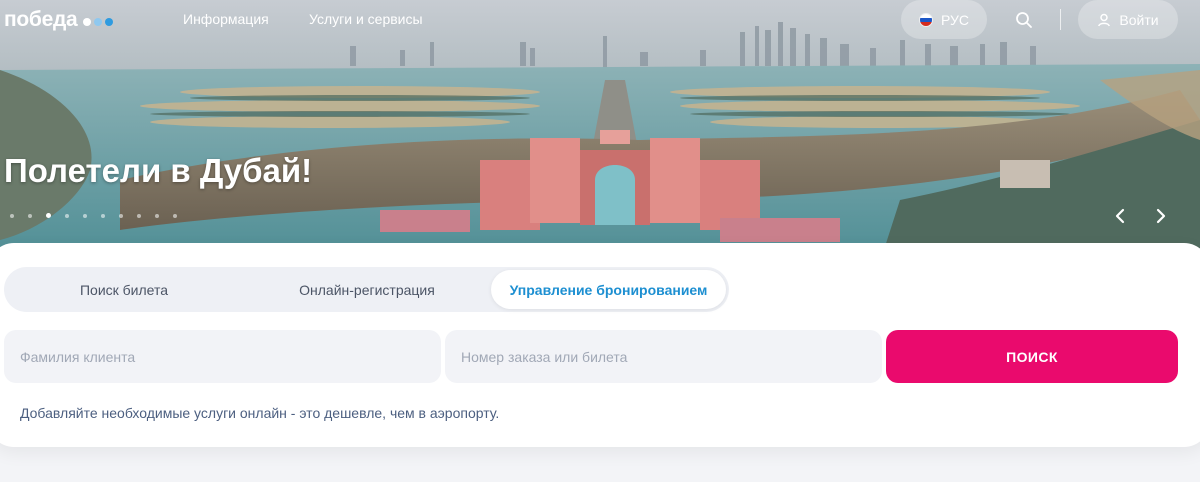 The image size is (1200, 482). Describe the element at coordinates (124, 289) in the screenshot. I see `tab-ticket-search: Поиск билета` at that location.